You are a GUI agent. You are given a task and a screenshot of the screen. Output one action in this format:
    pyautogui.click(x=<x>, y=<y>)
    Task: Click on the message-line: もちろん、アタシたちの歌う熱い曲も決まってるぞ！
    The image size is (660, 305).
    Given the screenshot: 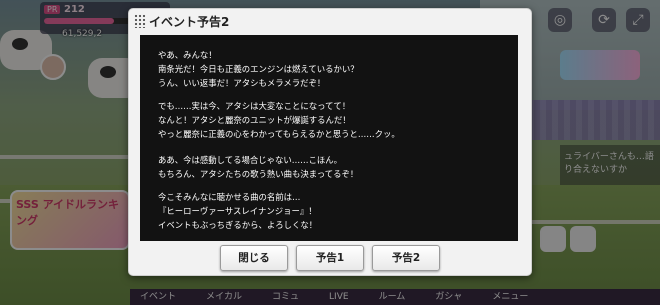 What is the action you would take?
    pyautogui.click(x=258, y=174)
    